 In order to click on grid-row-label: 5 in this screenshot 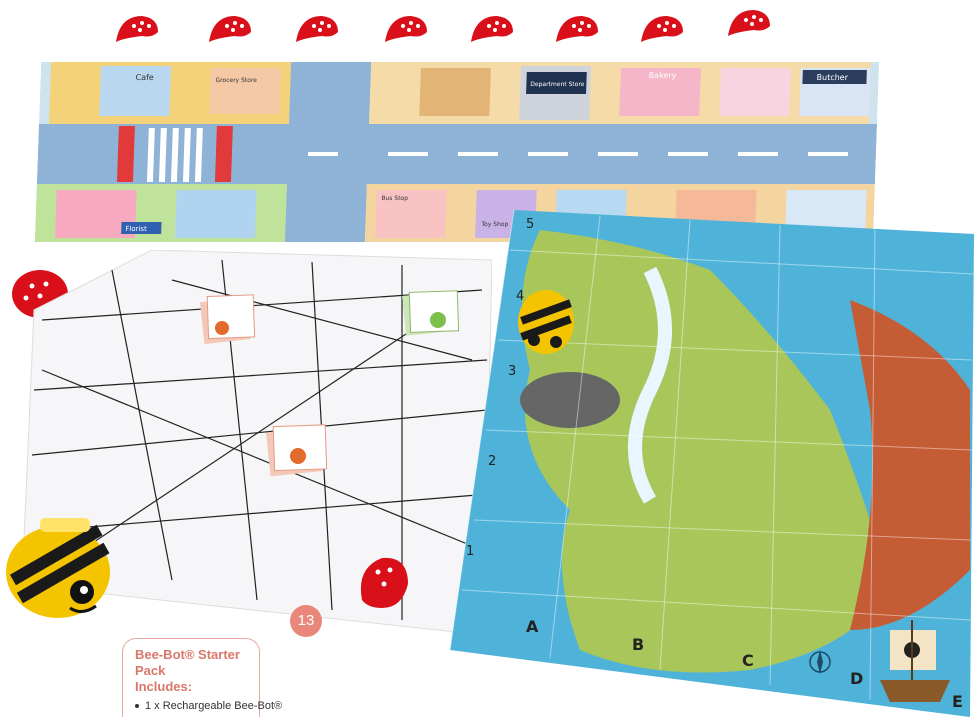, I will do `click(530, 224)`.